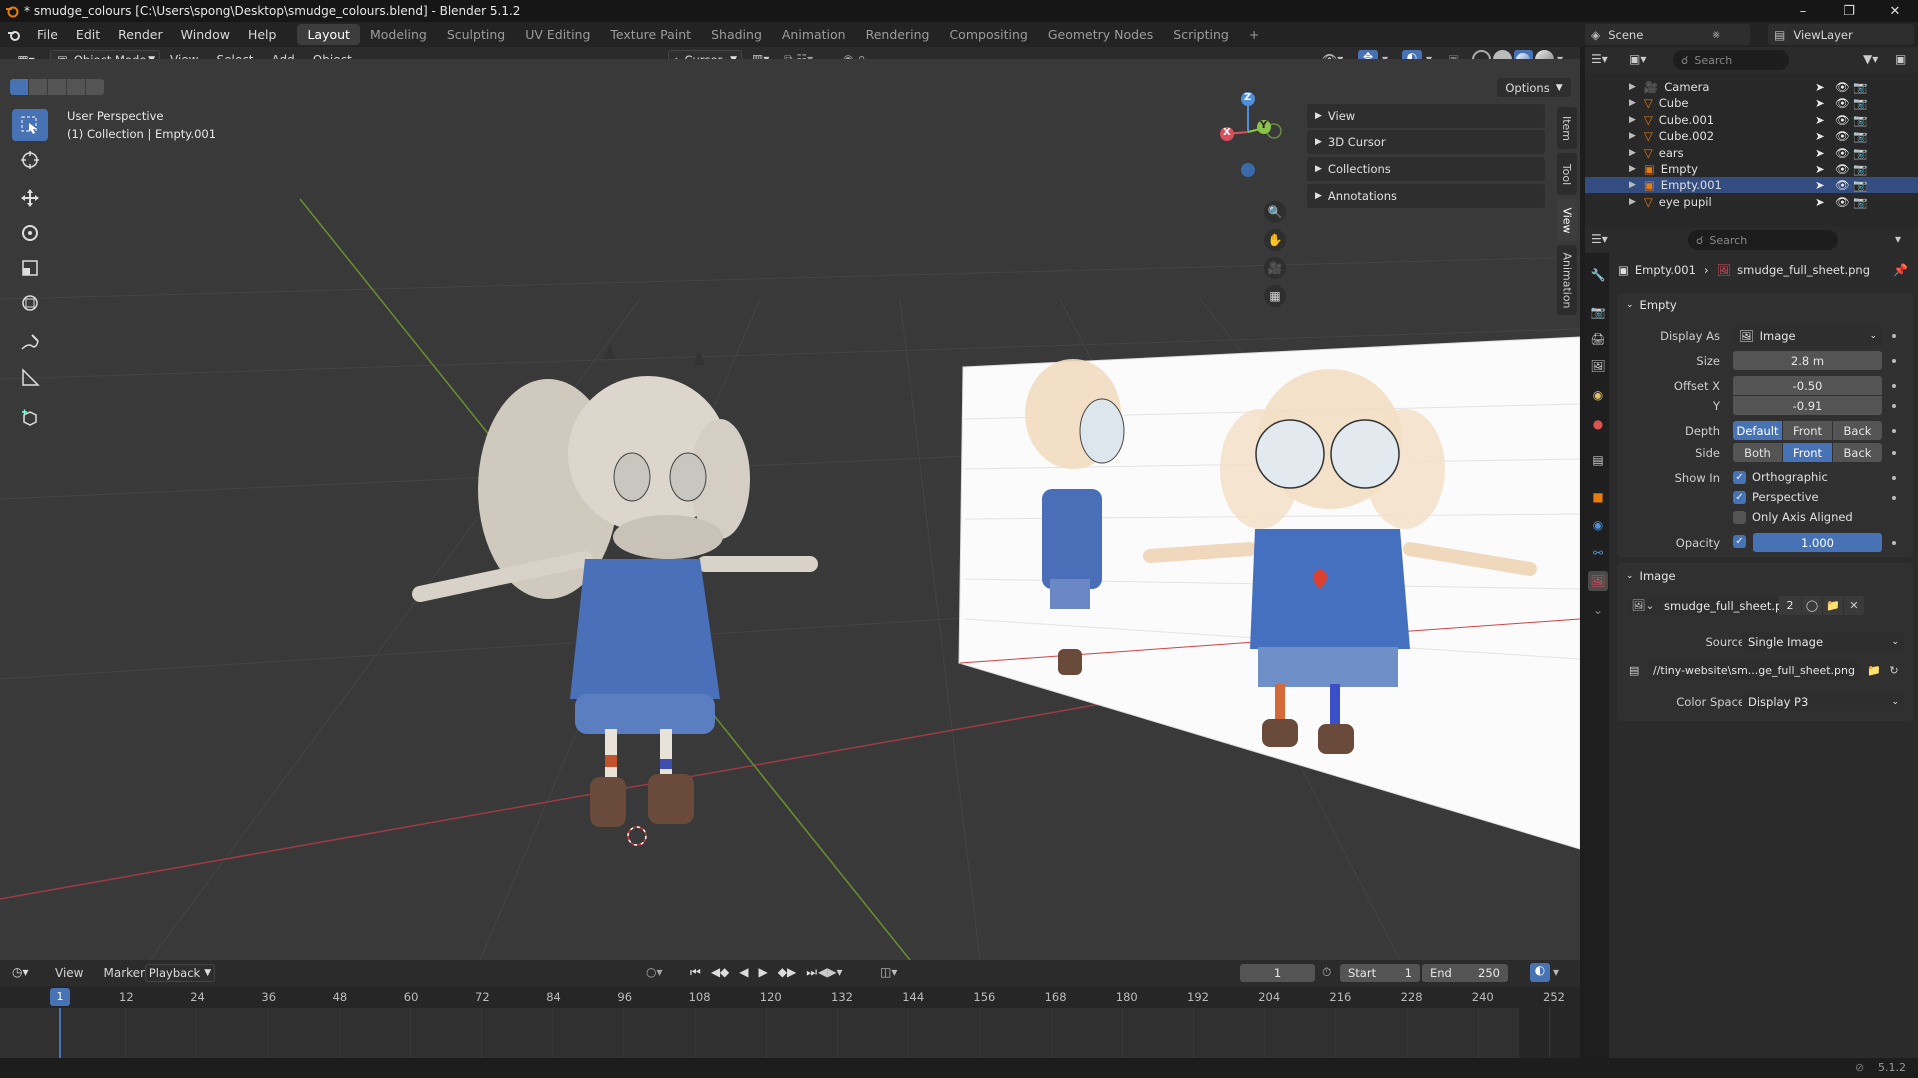 The height and width of the screenshot is (1078, 1918). Describe the element at coordinates (654, 972) in the screenshot. I see `keying-icon: ○▾` at that location.